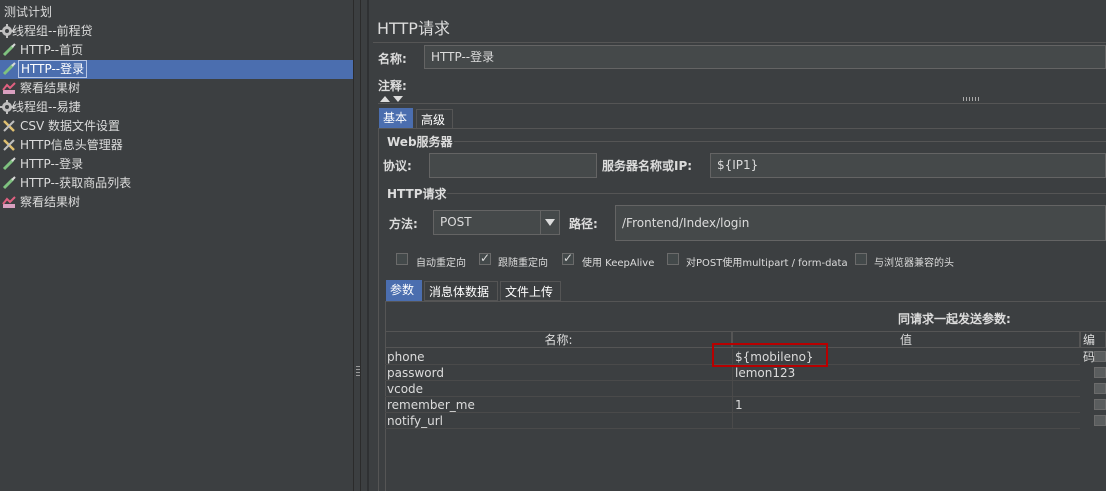  I want to click on table-row: vcode, so click(745, 389).